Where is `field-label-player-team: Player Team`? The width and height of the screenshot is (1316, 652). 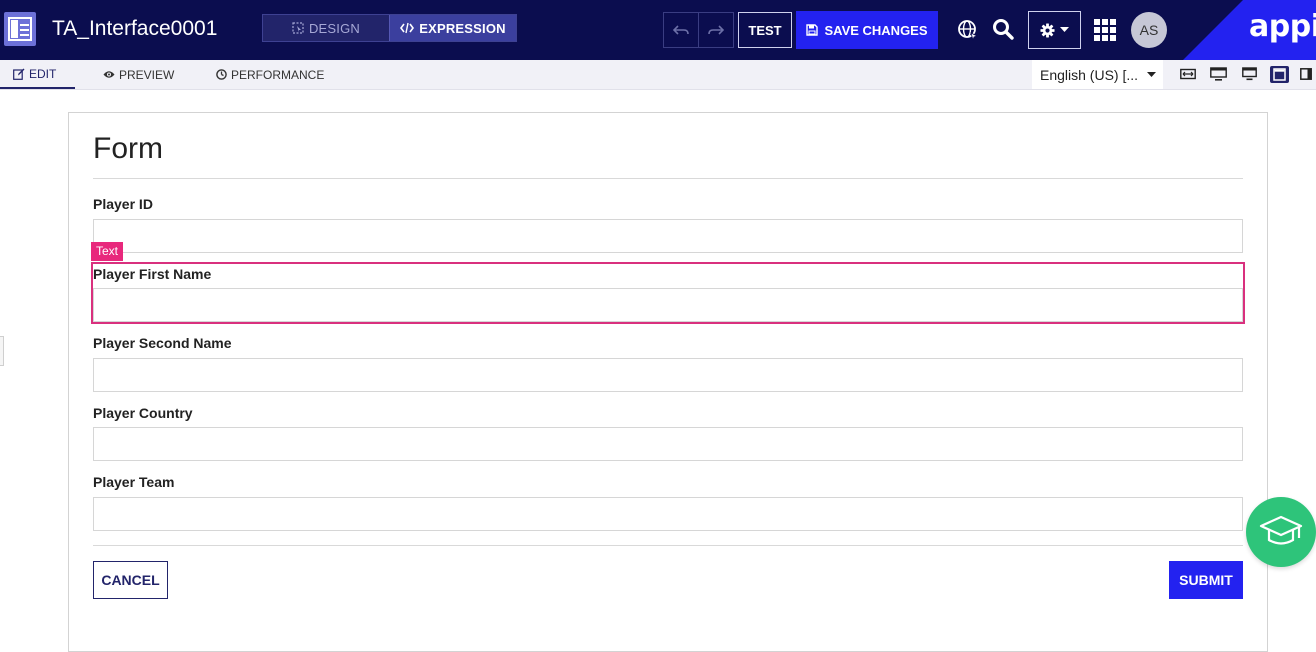 field-label-player-team: Player Team is located at coordinates (134, 482).